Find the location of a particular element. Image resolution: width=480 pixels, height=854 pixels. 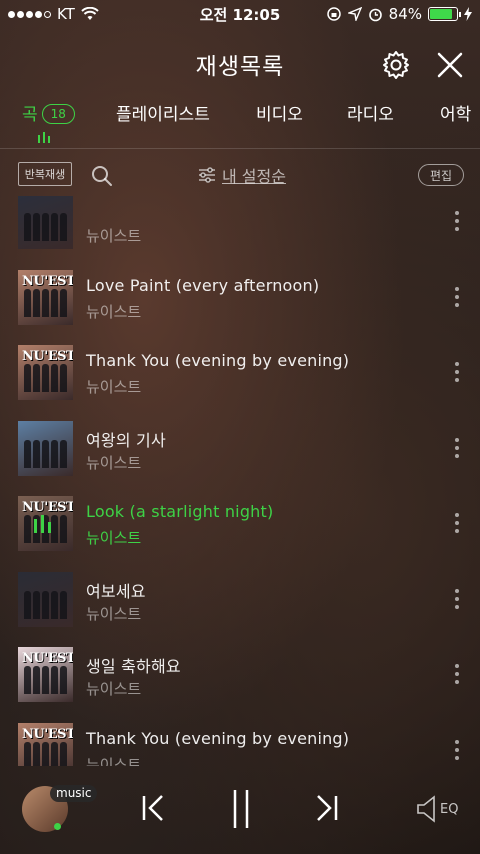

status-right: 84% is located at coordinates (399, 14).